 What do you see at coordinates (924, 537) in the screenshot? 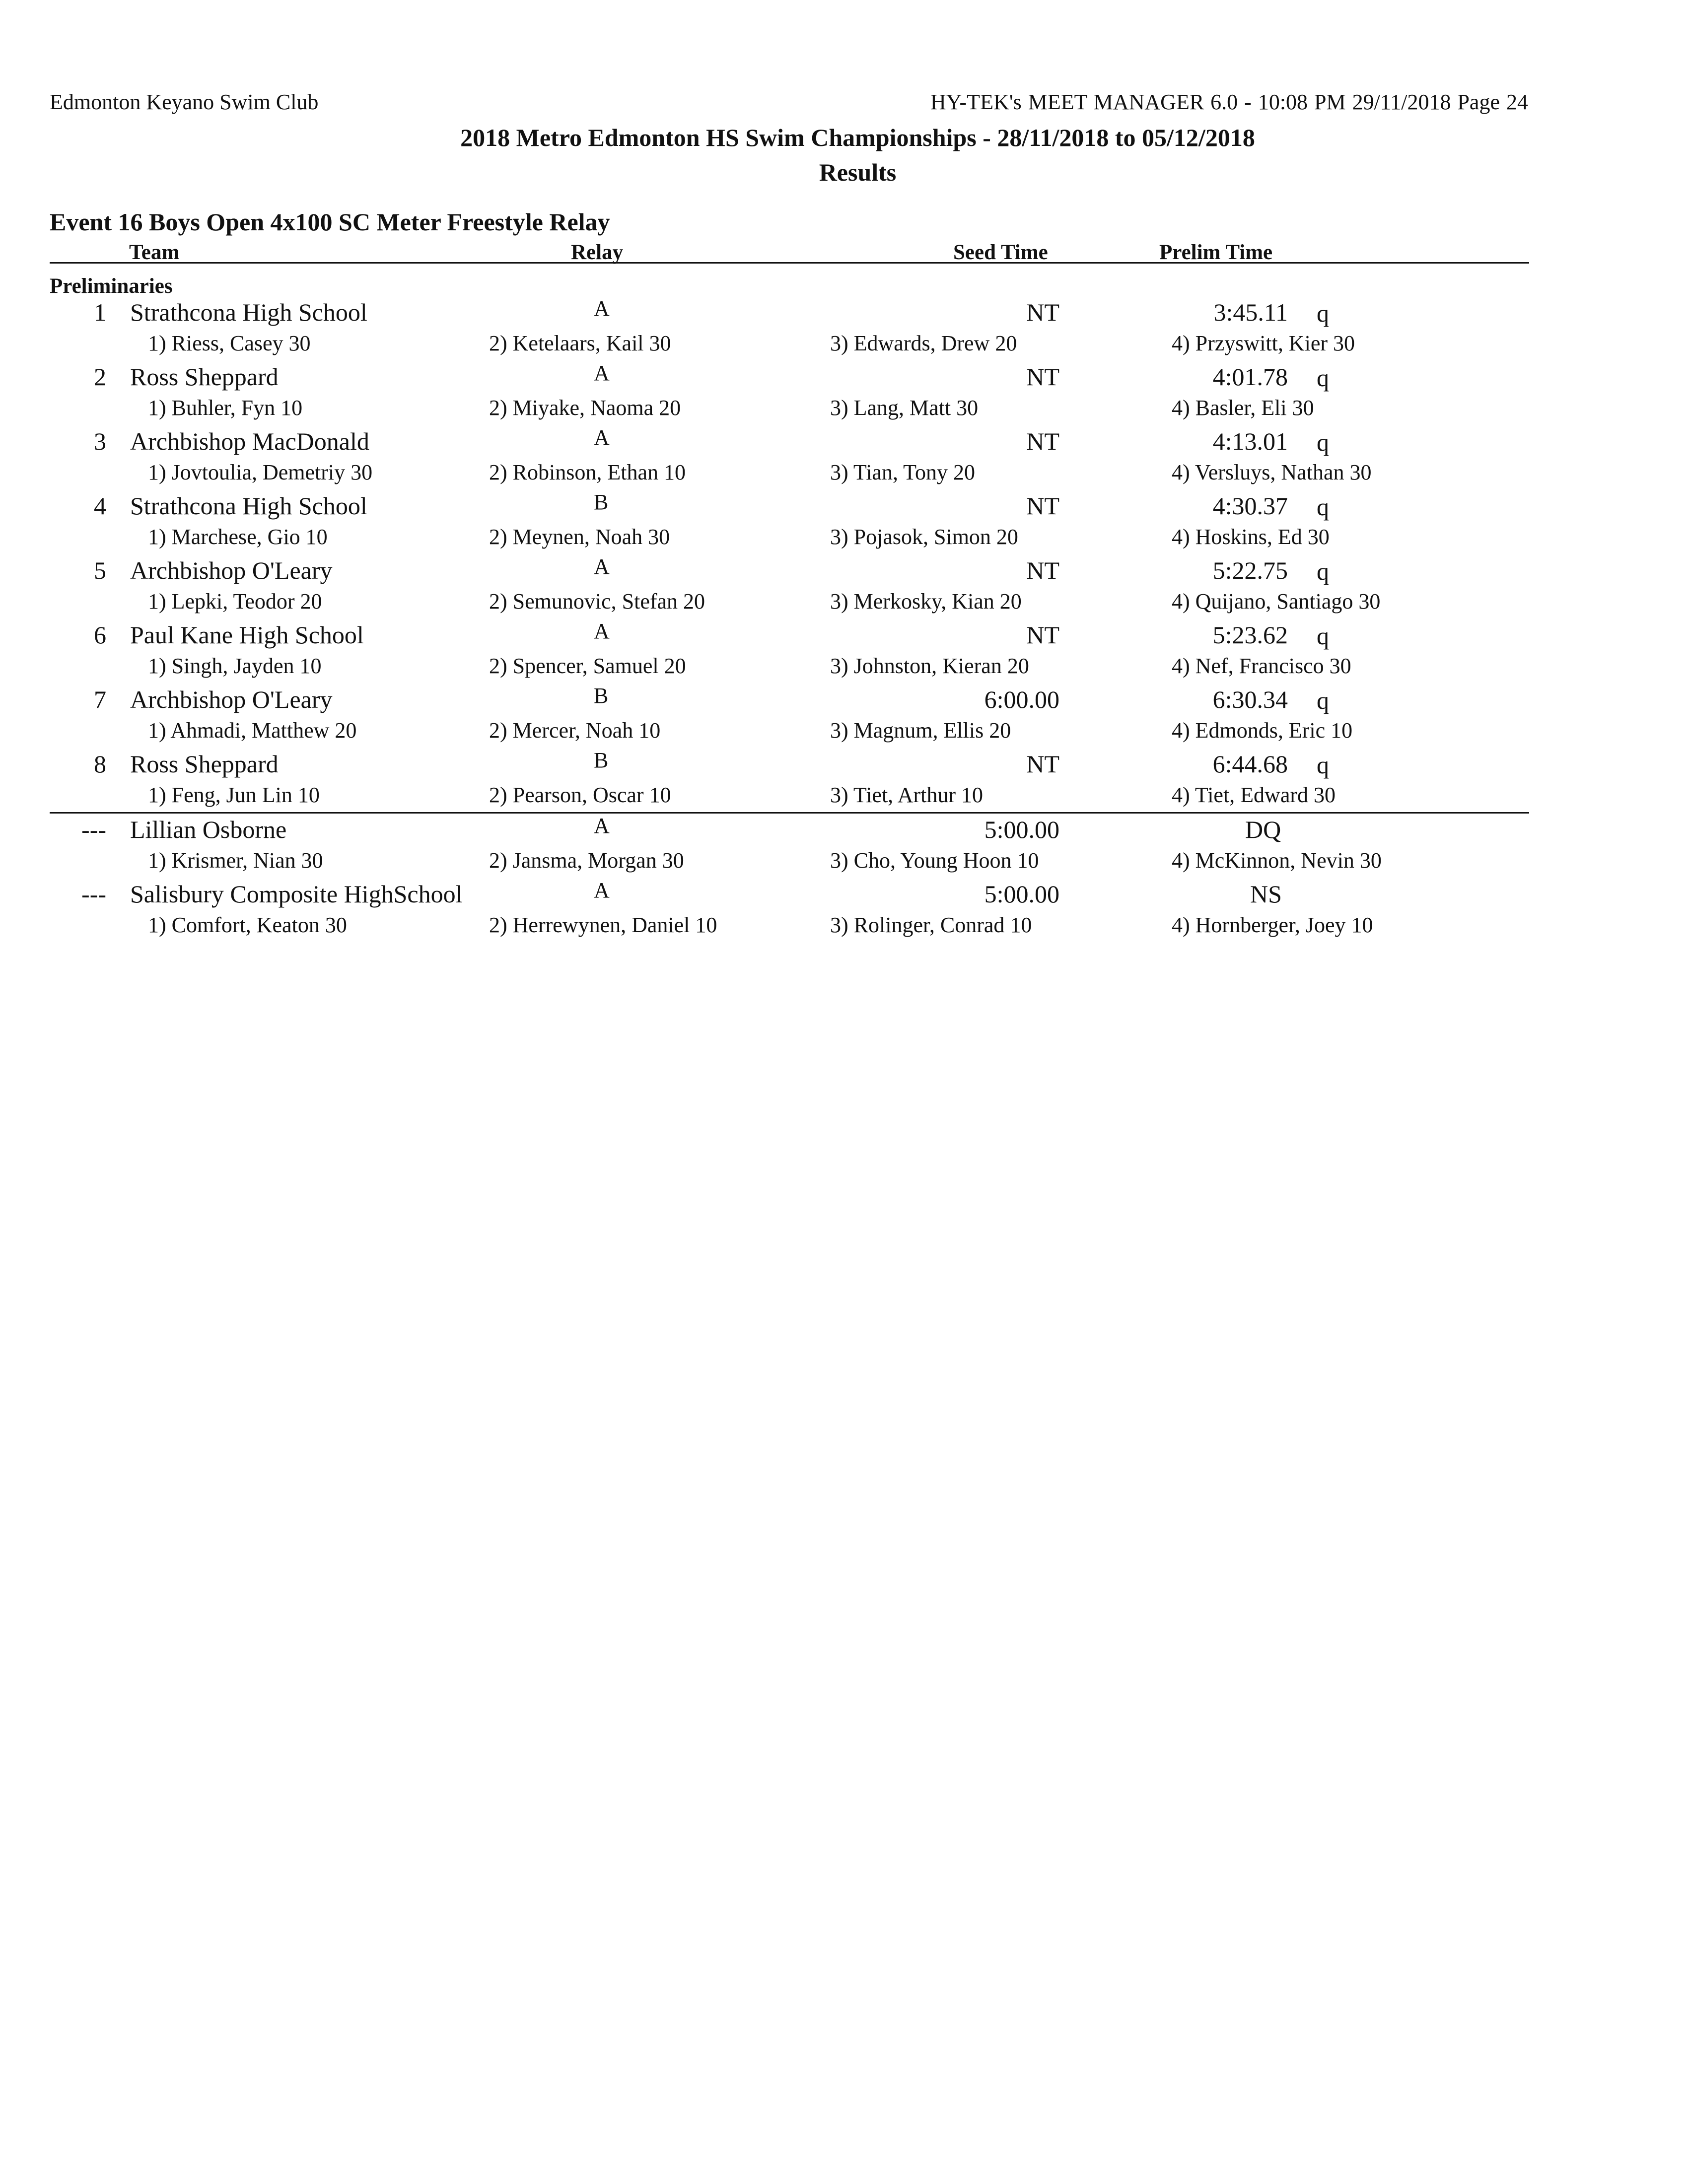
I see `relay-swimmer: 3) Pojasok, Simon 20` at bounding box center [924, 537].